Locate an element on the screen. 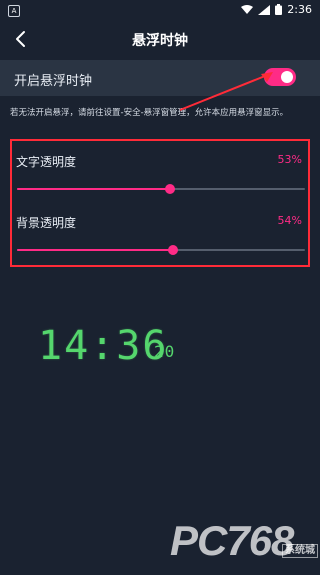  background-opacity-slider: 背景透明度 54% is located at coordinates (160, 232).